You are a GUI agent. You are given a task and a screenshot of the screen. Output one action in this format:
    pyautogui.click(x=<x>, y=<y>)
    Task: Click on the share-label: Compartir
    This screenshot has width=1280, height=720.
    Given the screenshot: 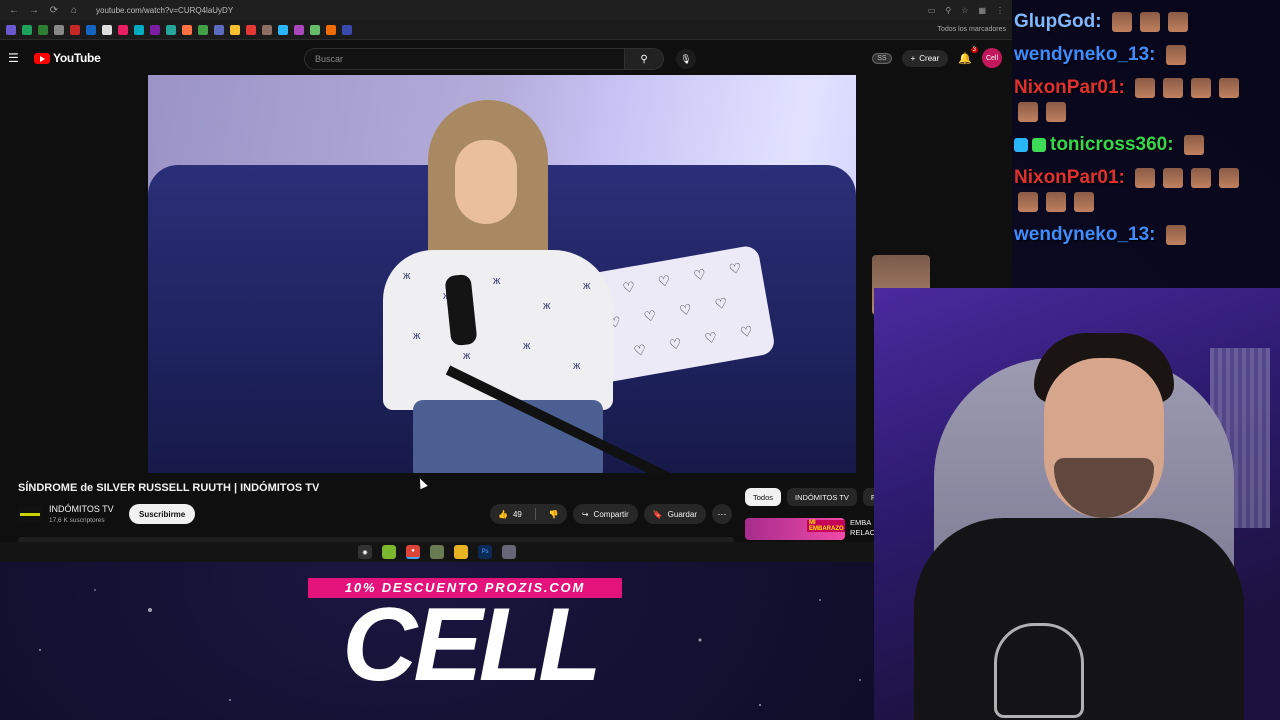 What is the action you would take?
    pyautogui.click(x=611, y=514)
    